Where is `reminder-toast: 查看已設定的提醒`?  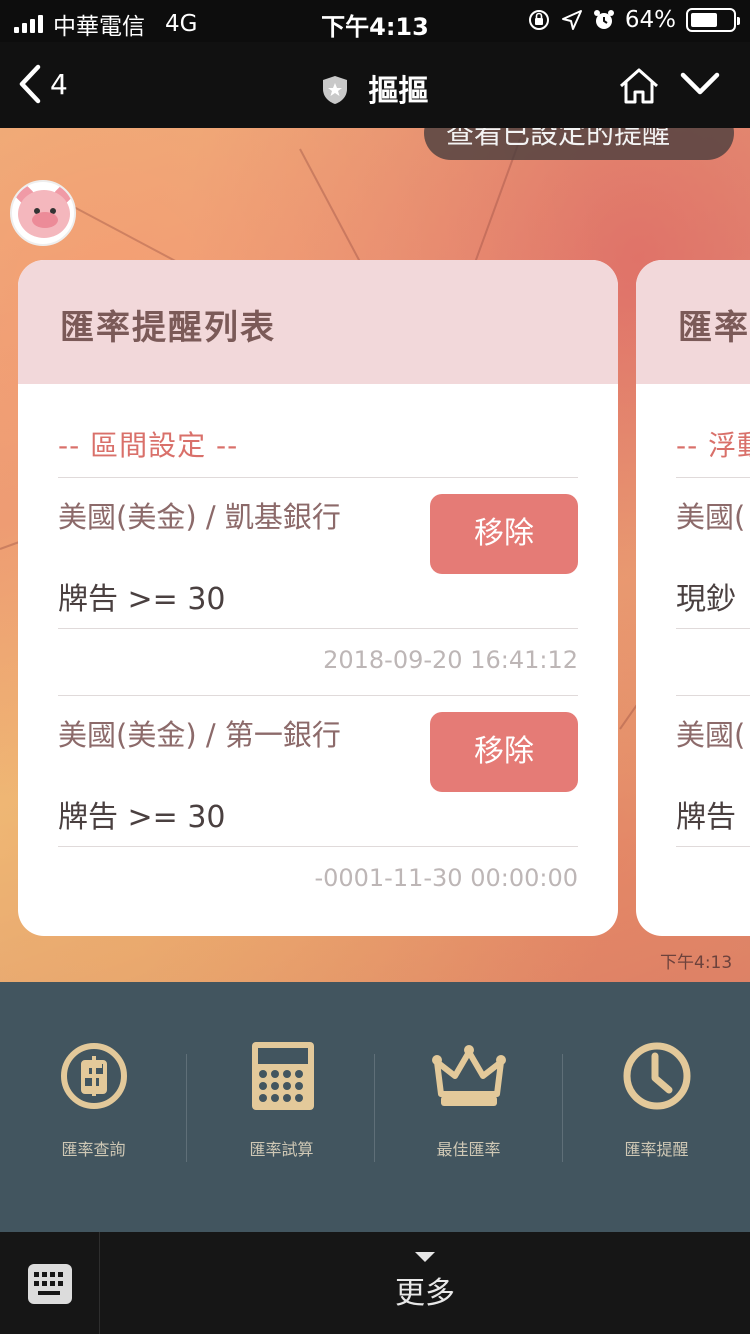 reminder-toast: 查看已設定的提醒 is located at coordinates (579, 144).